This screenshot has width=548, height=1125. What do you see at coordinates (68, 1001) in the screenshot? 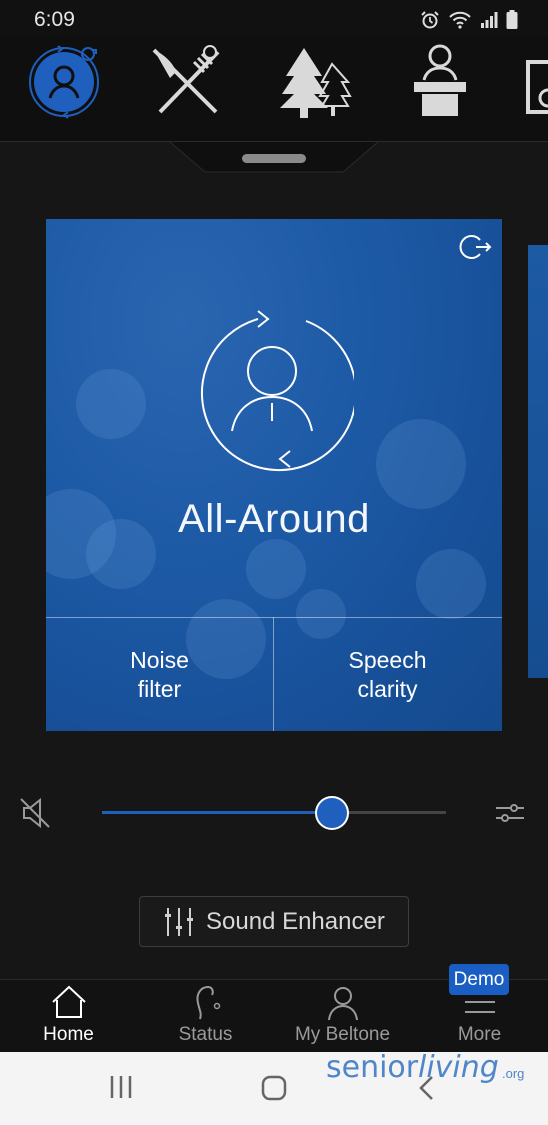
I see `home-icon` at bounding box center [68, 1001].